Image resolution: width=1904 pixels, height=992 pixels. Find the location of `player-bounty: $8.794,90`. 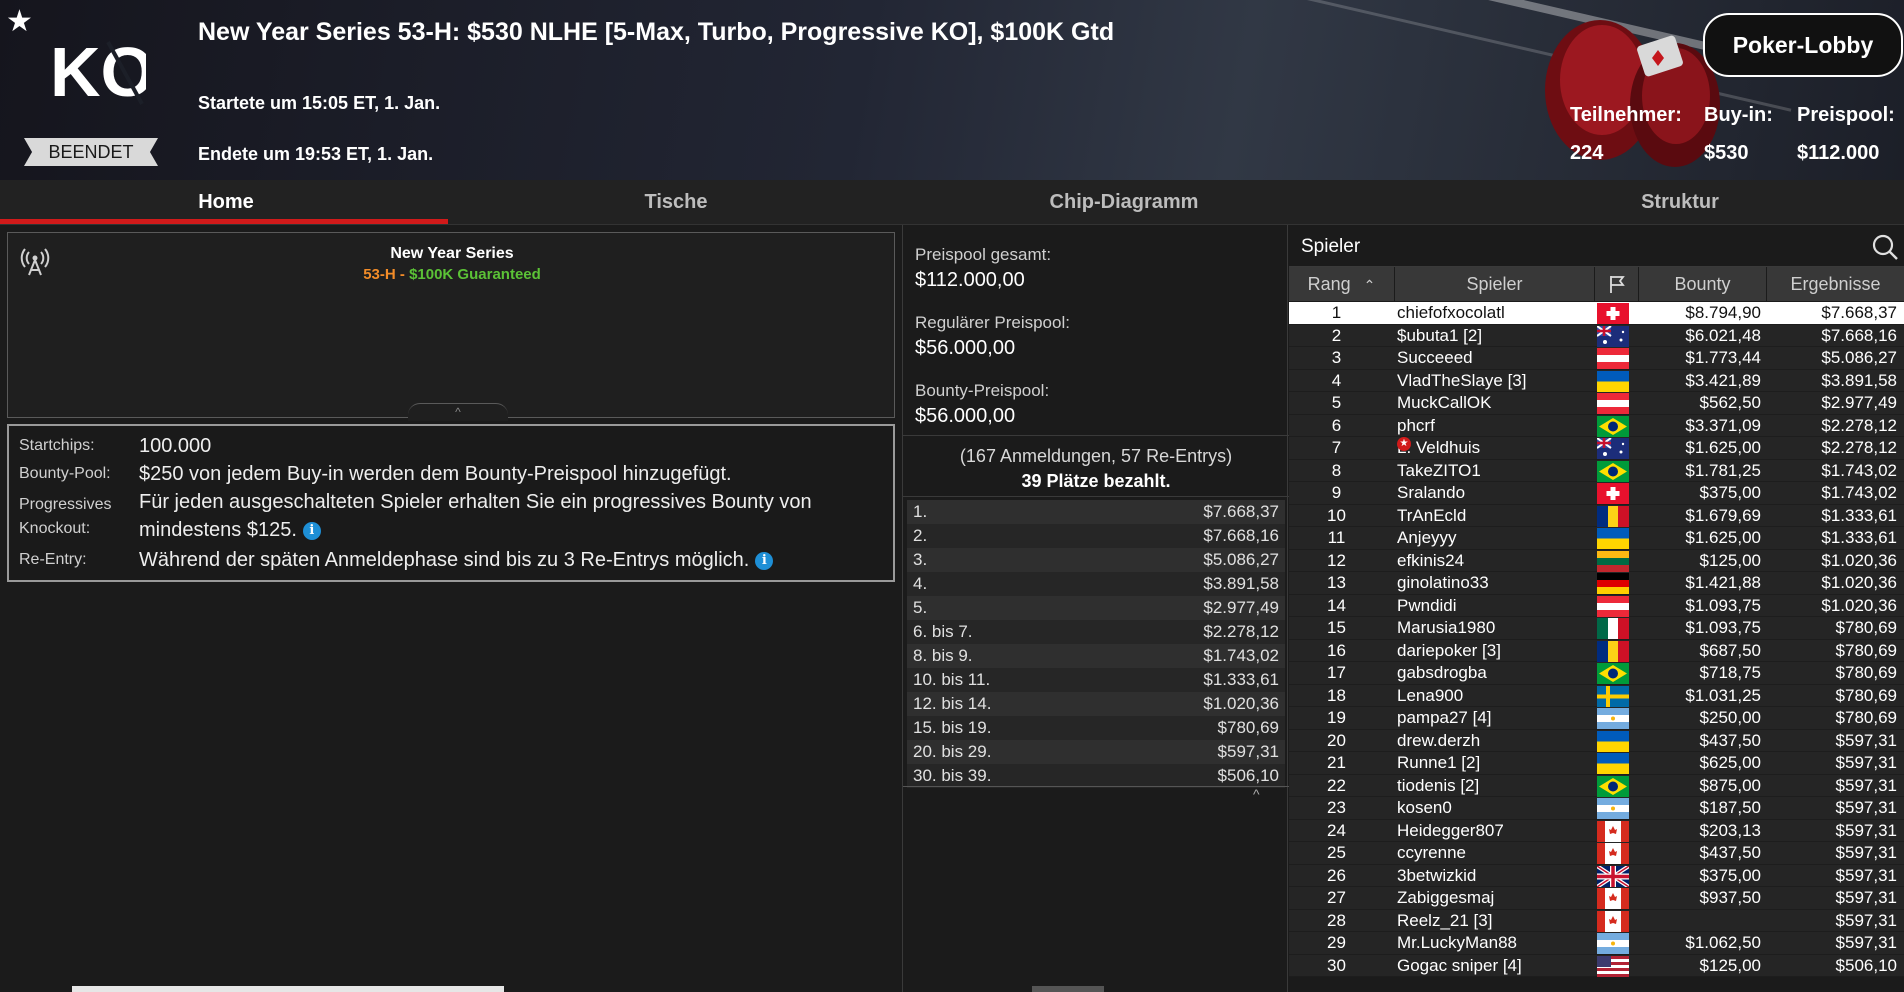

player-bounty: $8.794,90 is located at coordinates (1723, 312).